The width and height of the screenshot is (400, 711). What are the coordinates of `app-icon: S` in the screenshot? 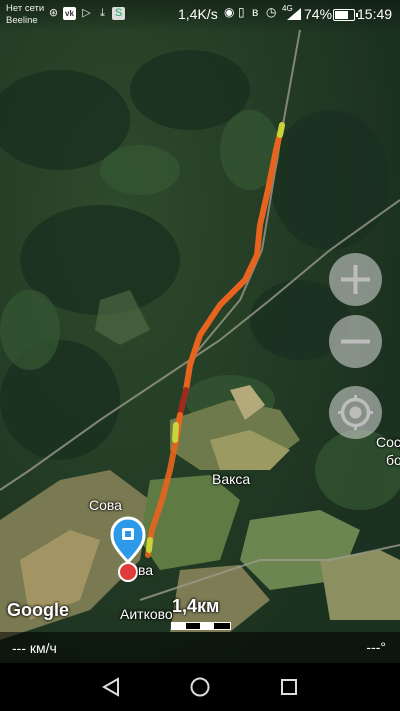 It's located at (118, 13).